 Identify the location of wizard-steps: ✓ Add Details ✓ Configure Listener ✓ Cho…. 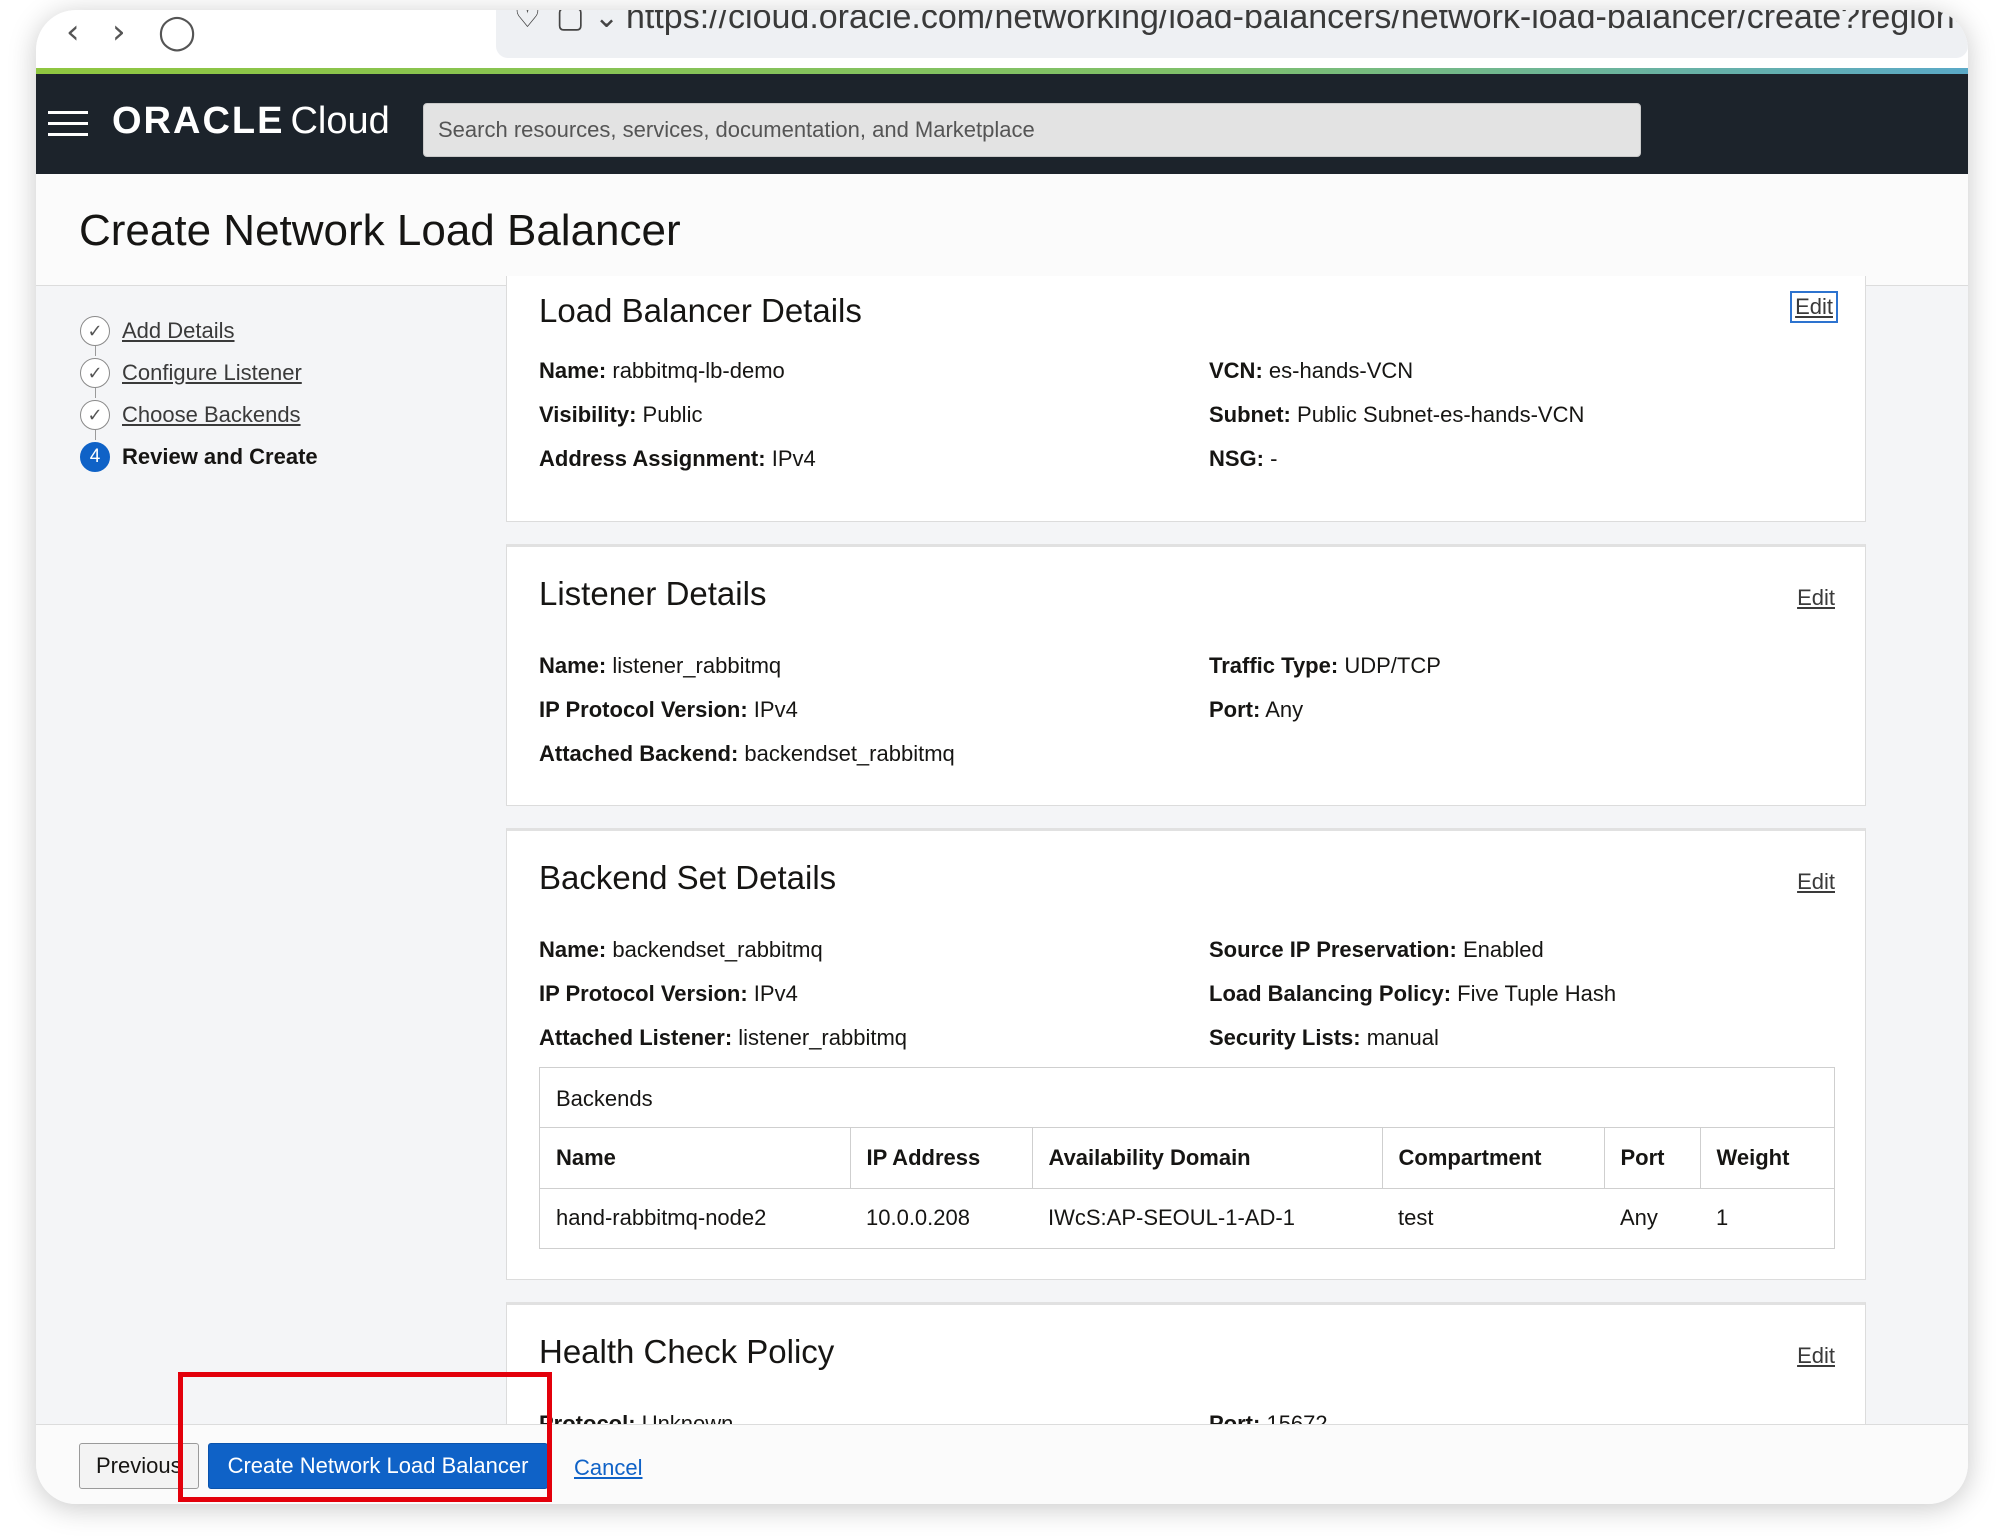
(199, 394).